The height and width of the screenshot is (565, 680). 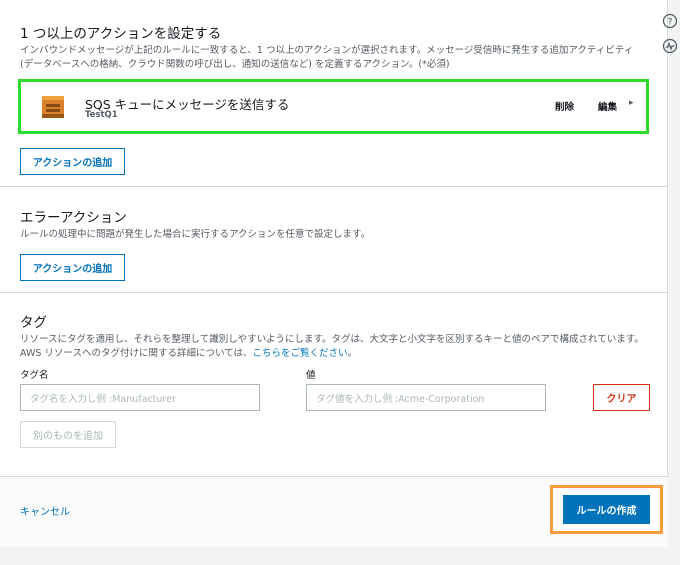 What do you see at coordinates (426, 397) in the screenshot?
I see `tag-value-input: タグ値を入力し例 :Acme-Corporation` at bounding box center [426, 397].